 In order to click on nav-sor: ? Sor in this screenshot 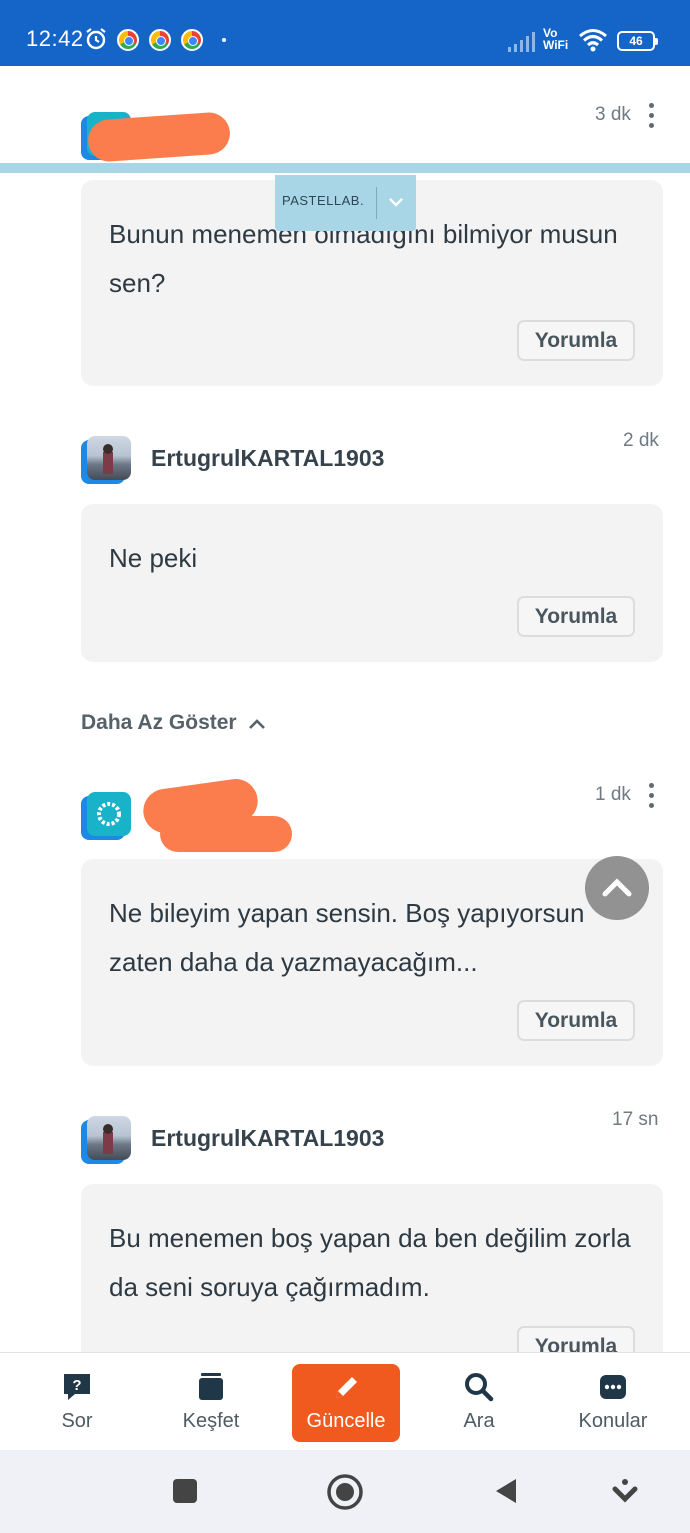, I will do `click(77, 1402)`.